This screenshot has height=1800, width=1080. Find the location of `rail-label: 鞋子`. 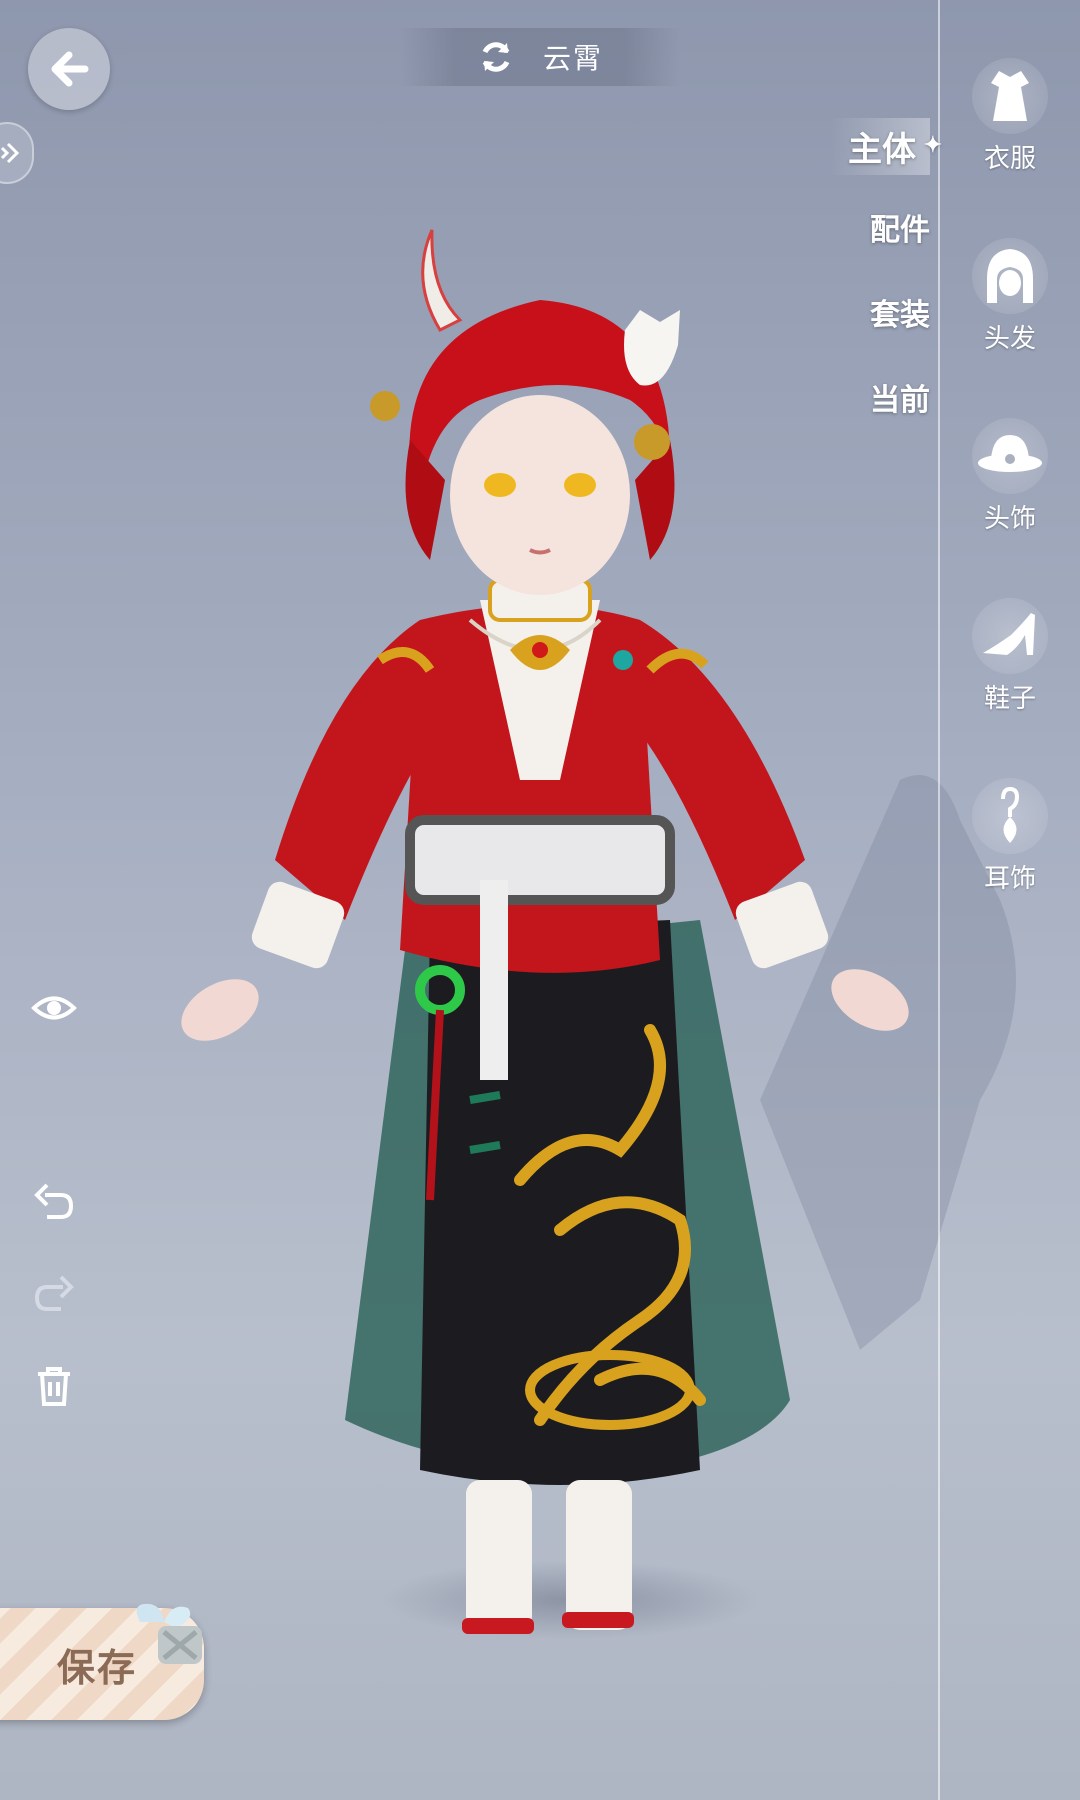

rail-label: 鞋子 is located at coordinates (1009, 699).